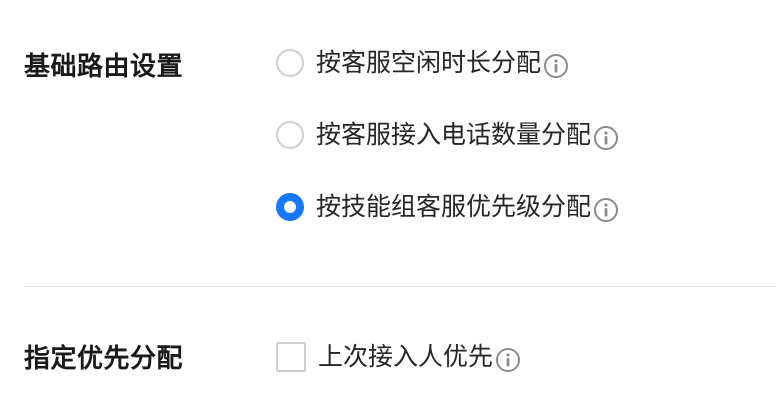 This screenshot has width=776, height=412. Describe the element at coordinates (454, 206) in the screenshot. I see `routing-option-label: 按技能组客服优先级分配` at that location.